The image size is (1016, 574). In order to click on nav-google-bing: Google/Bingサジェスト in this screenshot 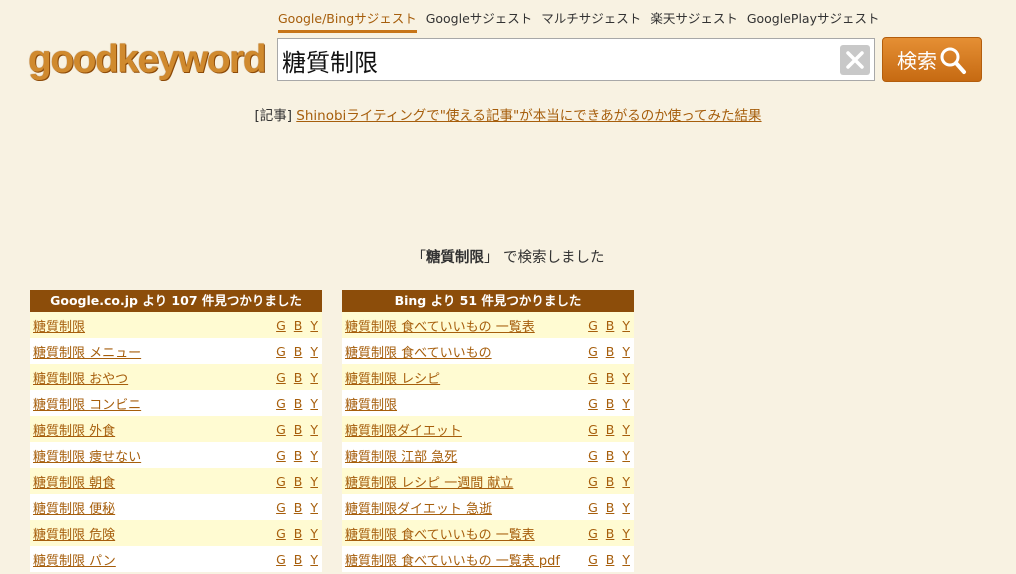, I will do `click(347, 20)`.